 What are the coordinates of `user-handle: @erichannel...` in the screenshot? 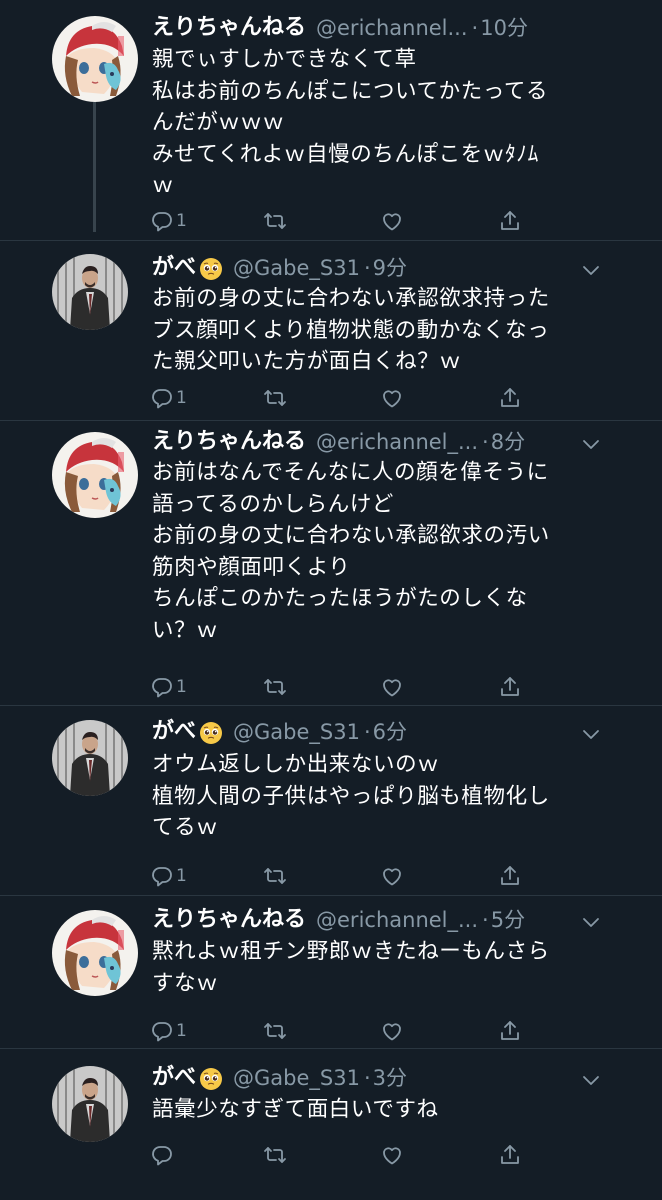 It's located at (392, 28).